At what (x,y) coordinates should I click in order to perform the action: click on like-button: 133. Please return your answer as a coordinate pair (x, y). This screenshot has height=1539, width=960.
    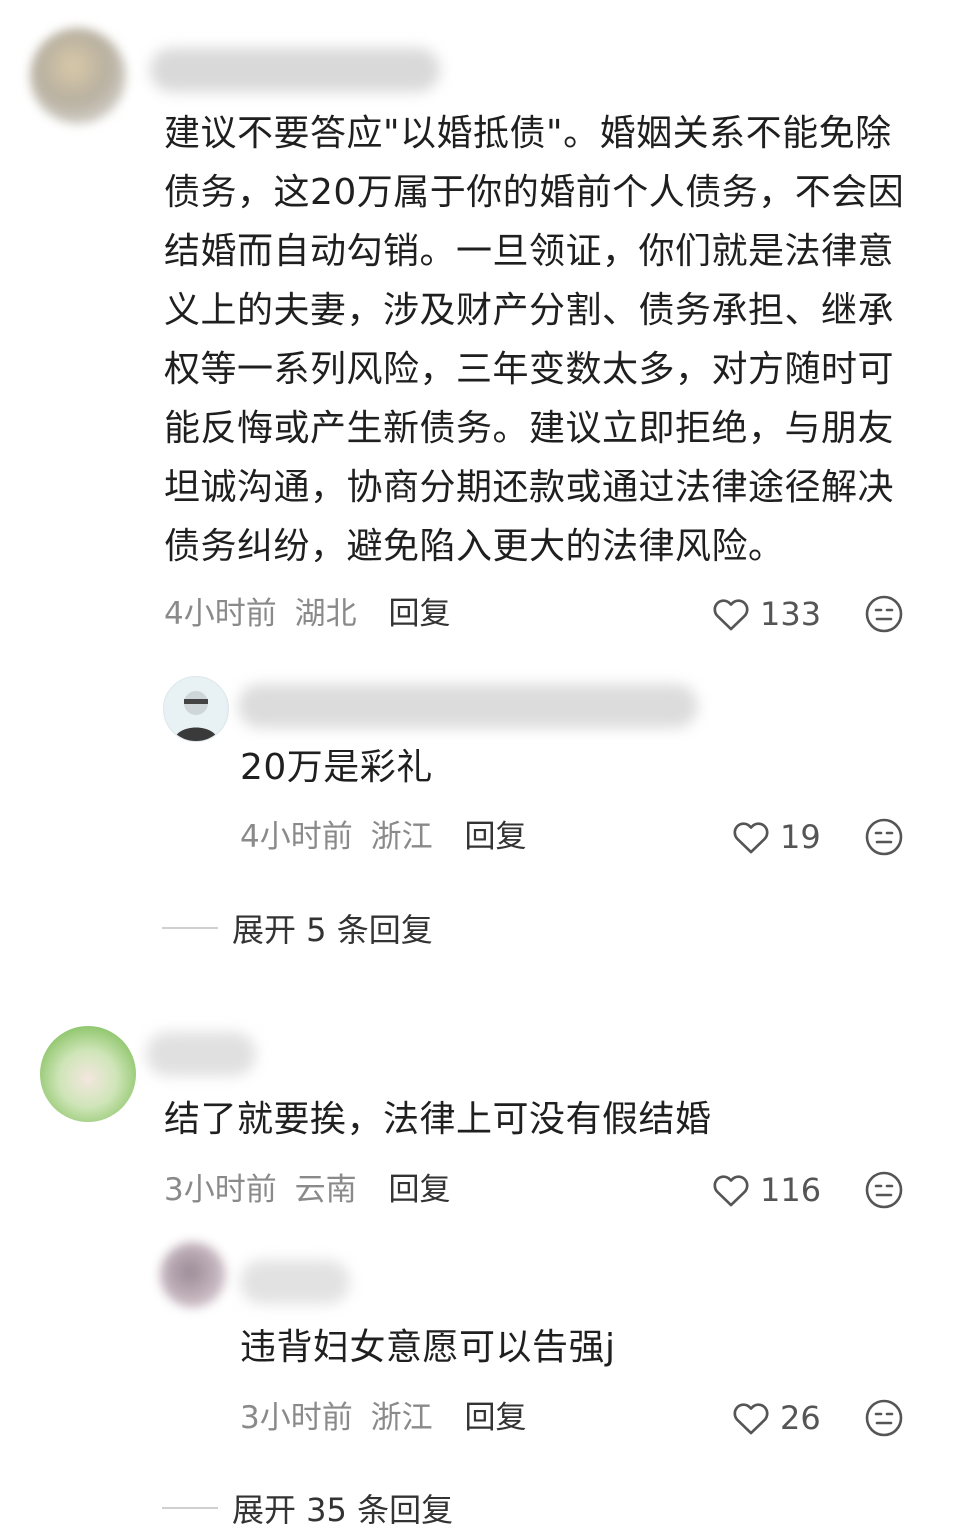
    Looking at the image, I should click on (766, 614).